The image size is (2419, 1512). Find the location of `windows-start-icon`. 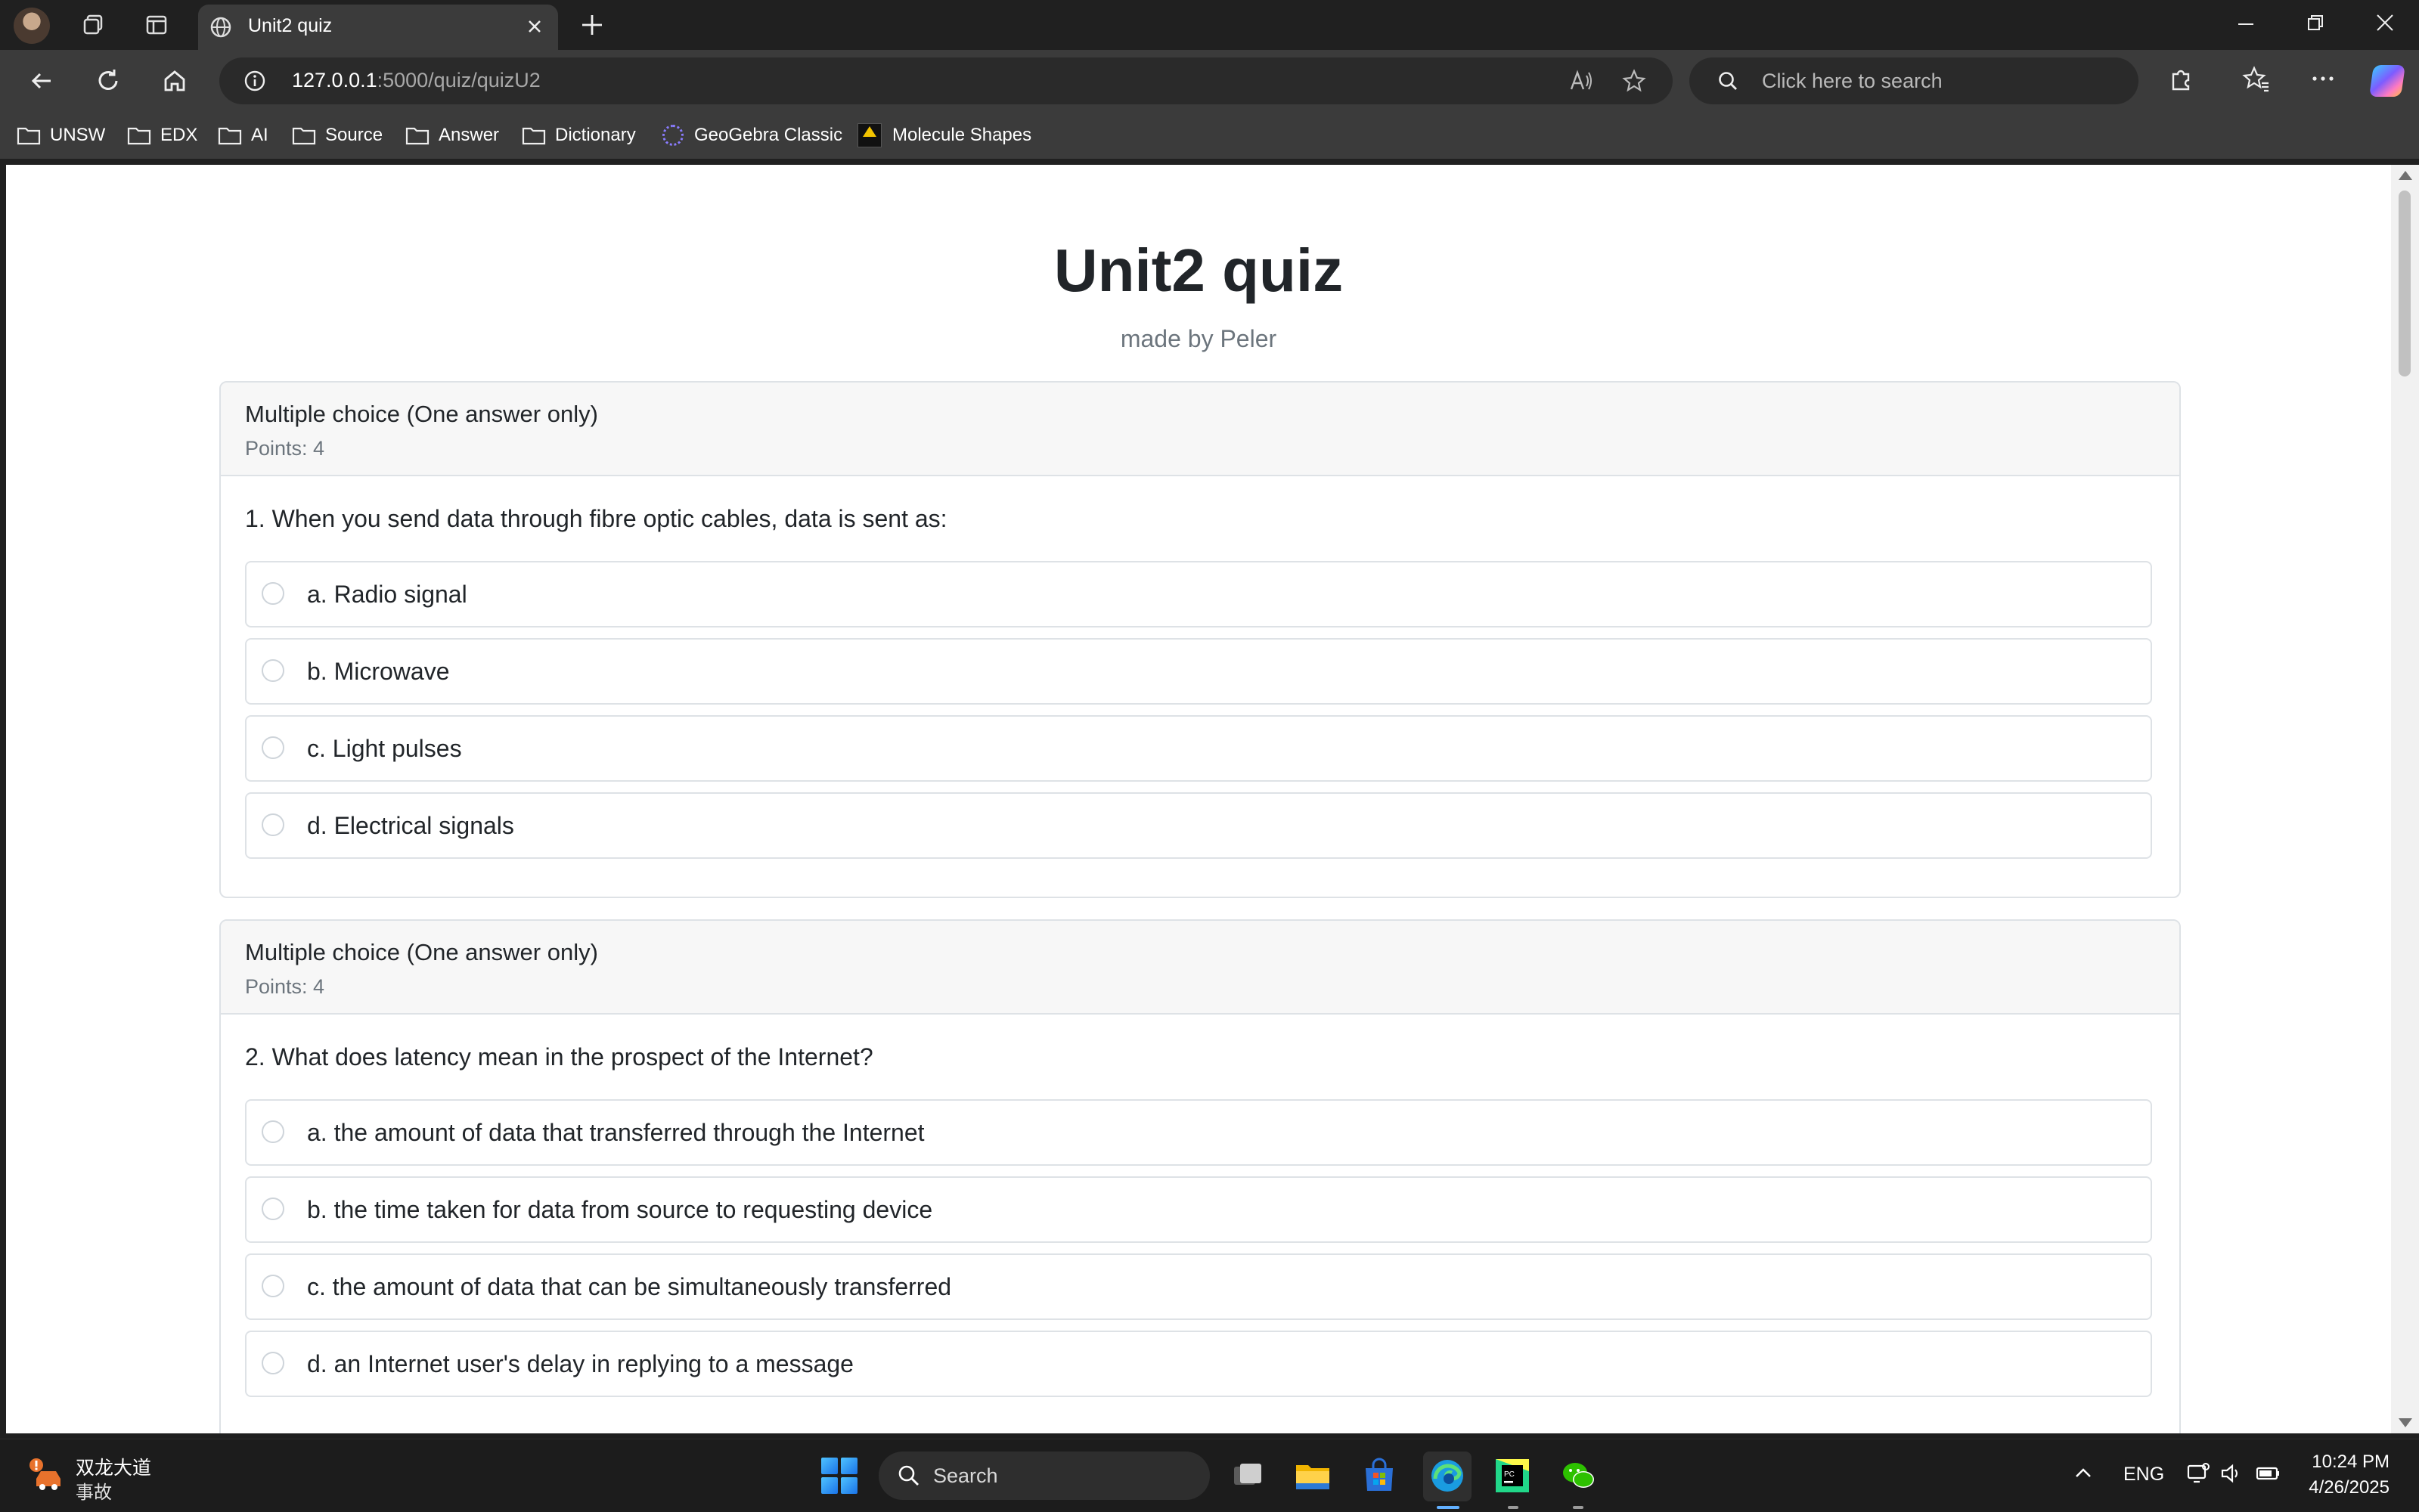

windows-start-icon is located at coordinates (840, 1476).